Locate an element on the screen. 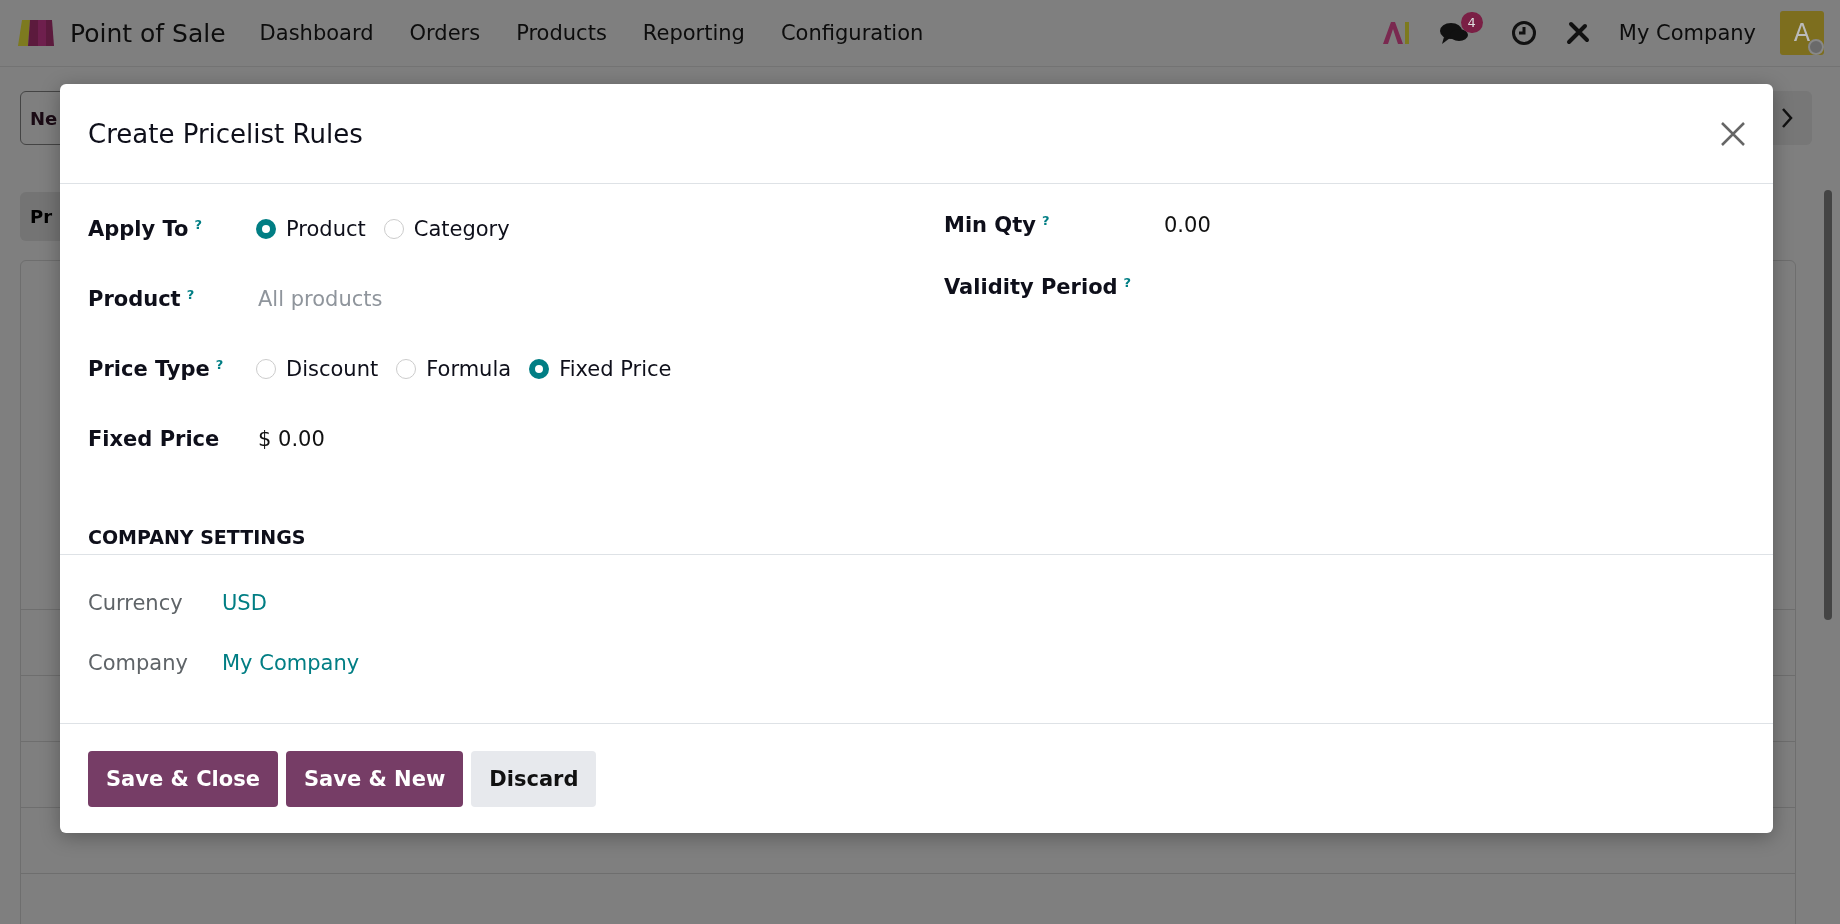 The width and height of the screenshot is (1840, 924). field-label: Currency is located at coordinates (136, 603).